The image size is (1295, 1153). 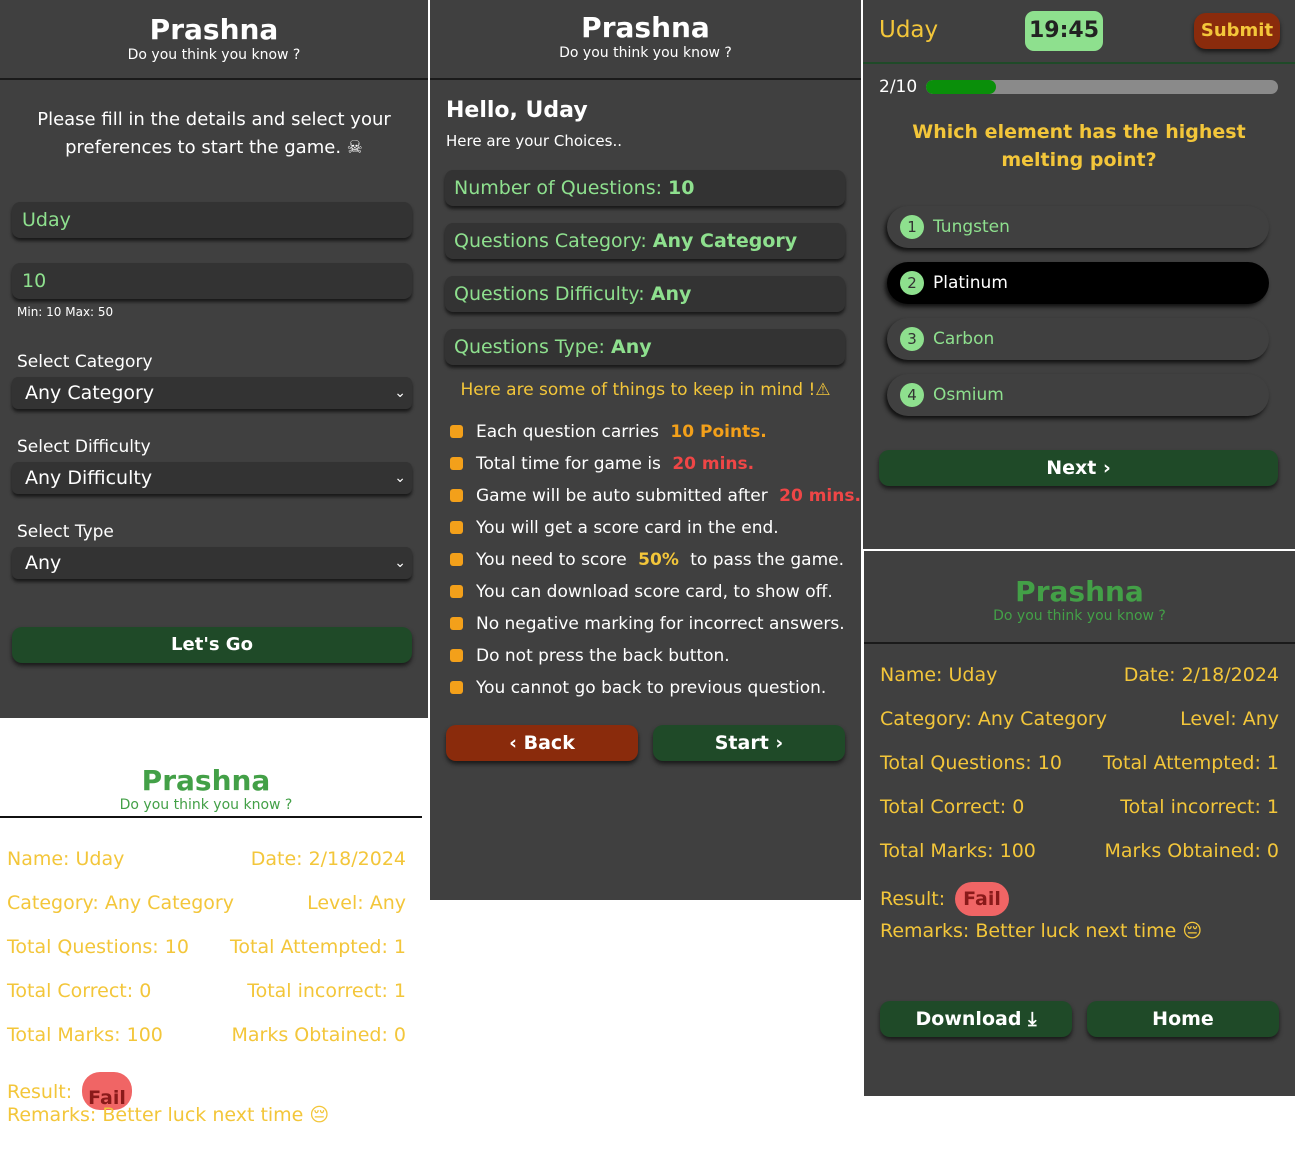 I want to click on chevron-left-icon: ‹, so click(x=513, y=743).